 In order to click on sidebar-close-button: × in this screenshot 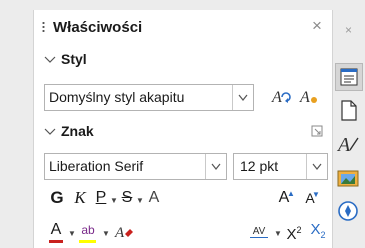, I will do `click(348, 30)`.